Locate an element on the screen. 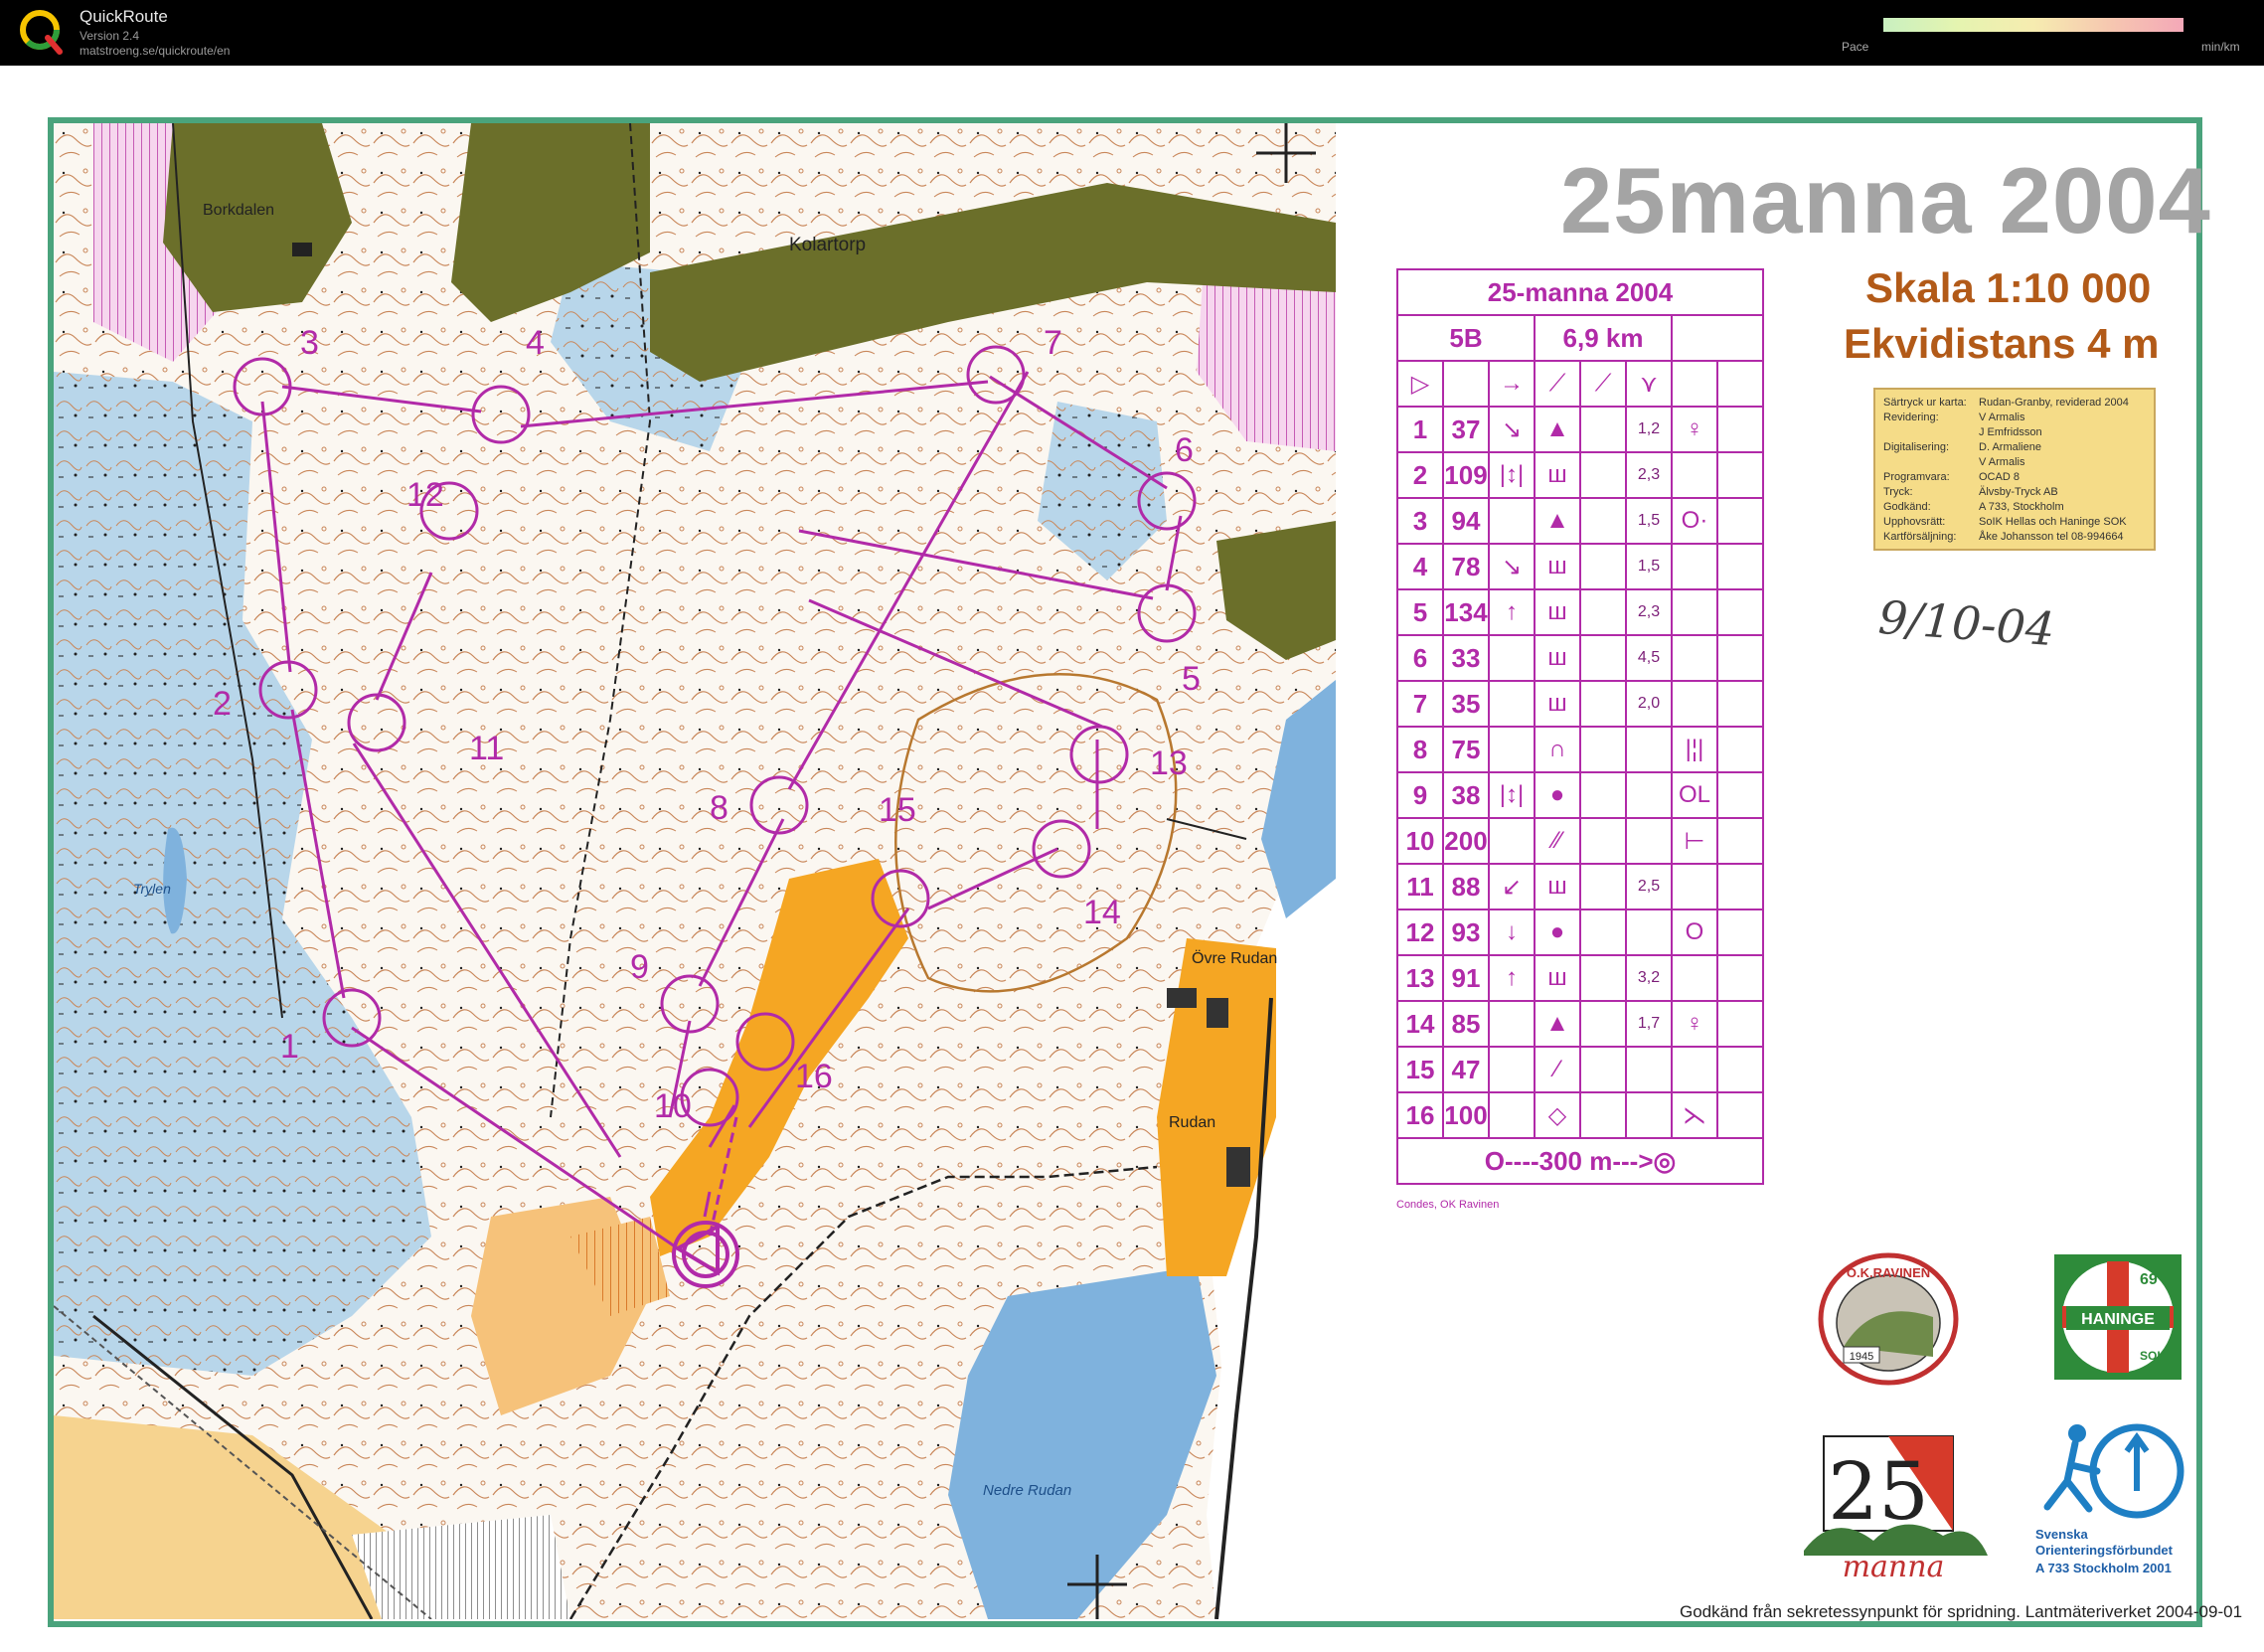 The width and height of the screenshot is (2264, 1652). 25manna-logo: 25 manna is located at coordinates (1896, 1507).